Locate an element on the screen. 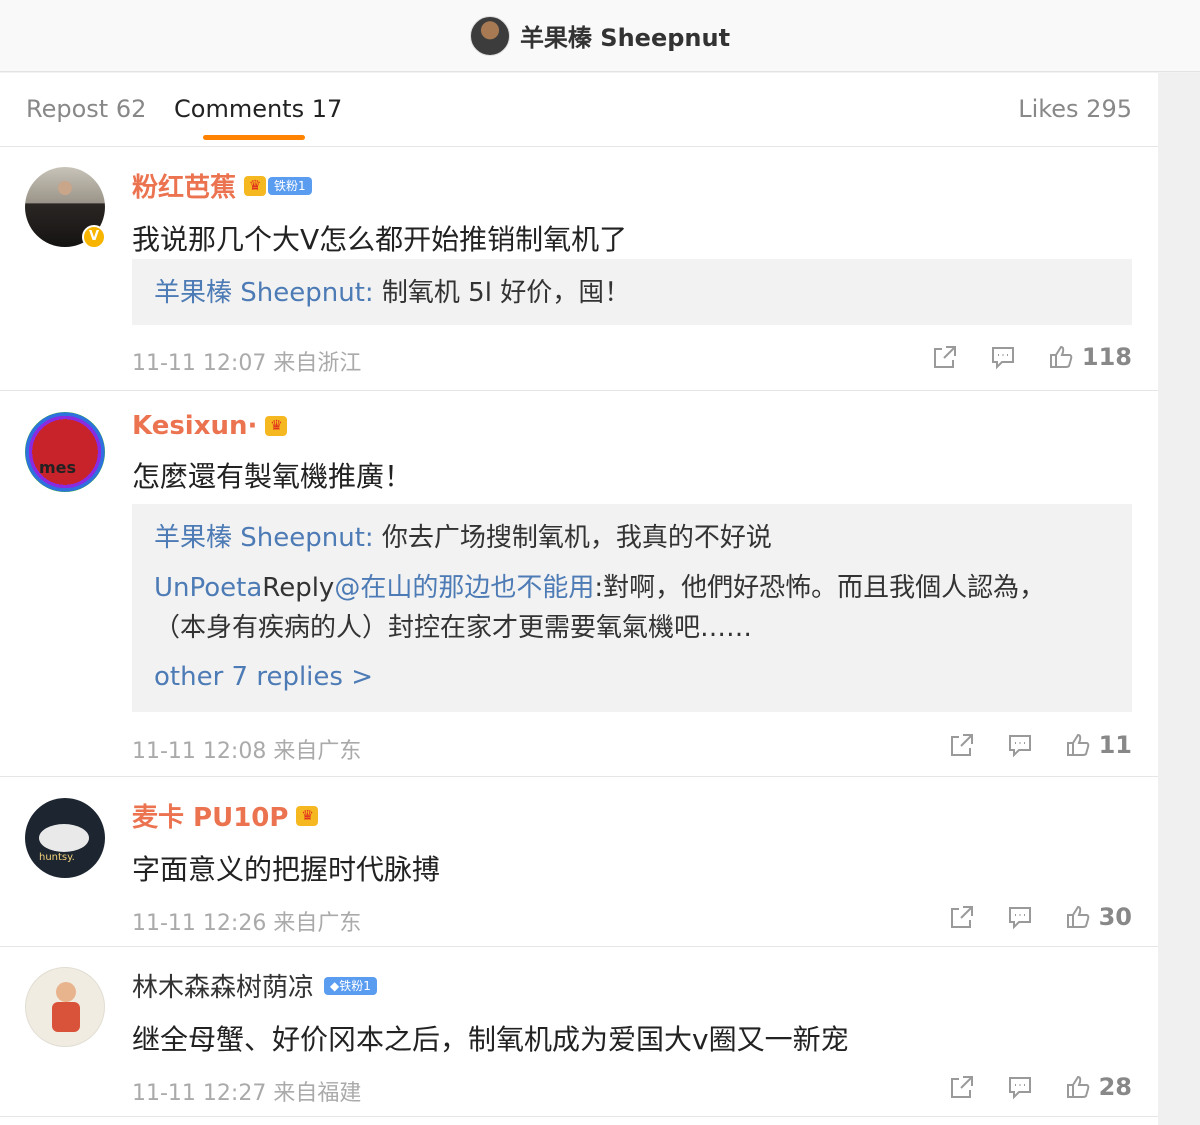 This screenshot has height=1125, width=1200. active-tab-indicator is located at coordinates (254, 137).